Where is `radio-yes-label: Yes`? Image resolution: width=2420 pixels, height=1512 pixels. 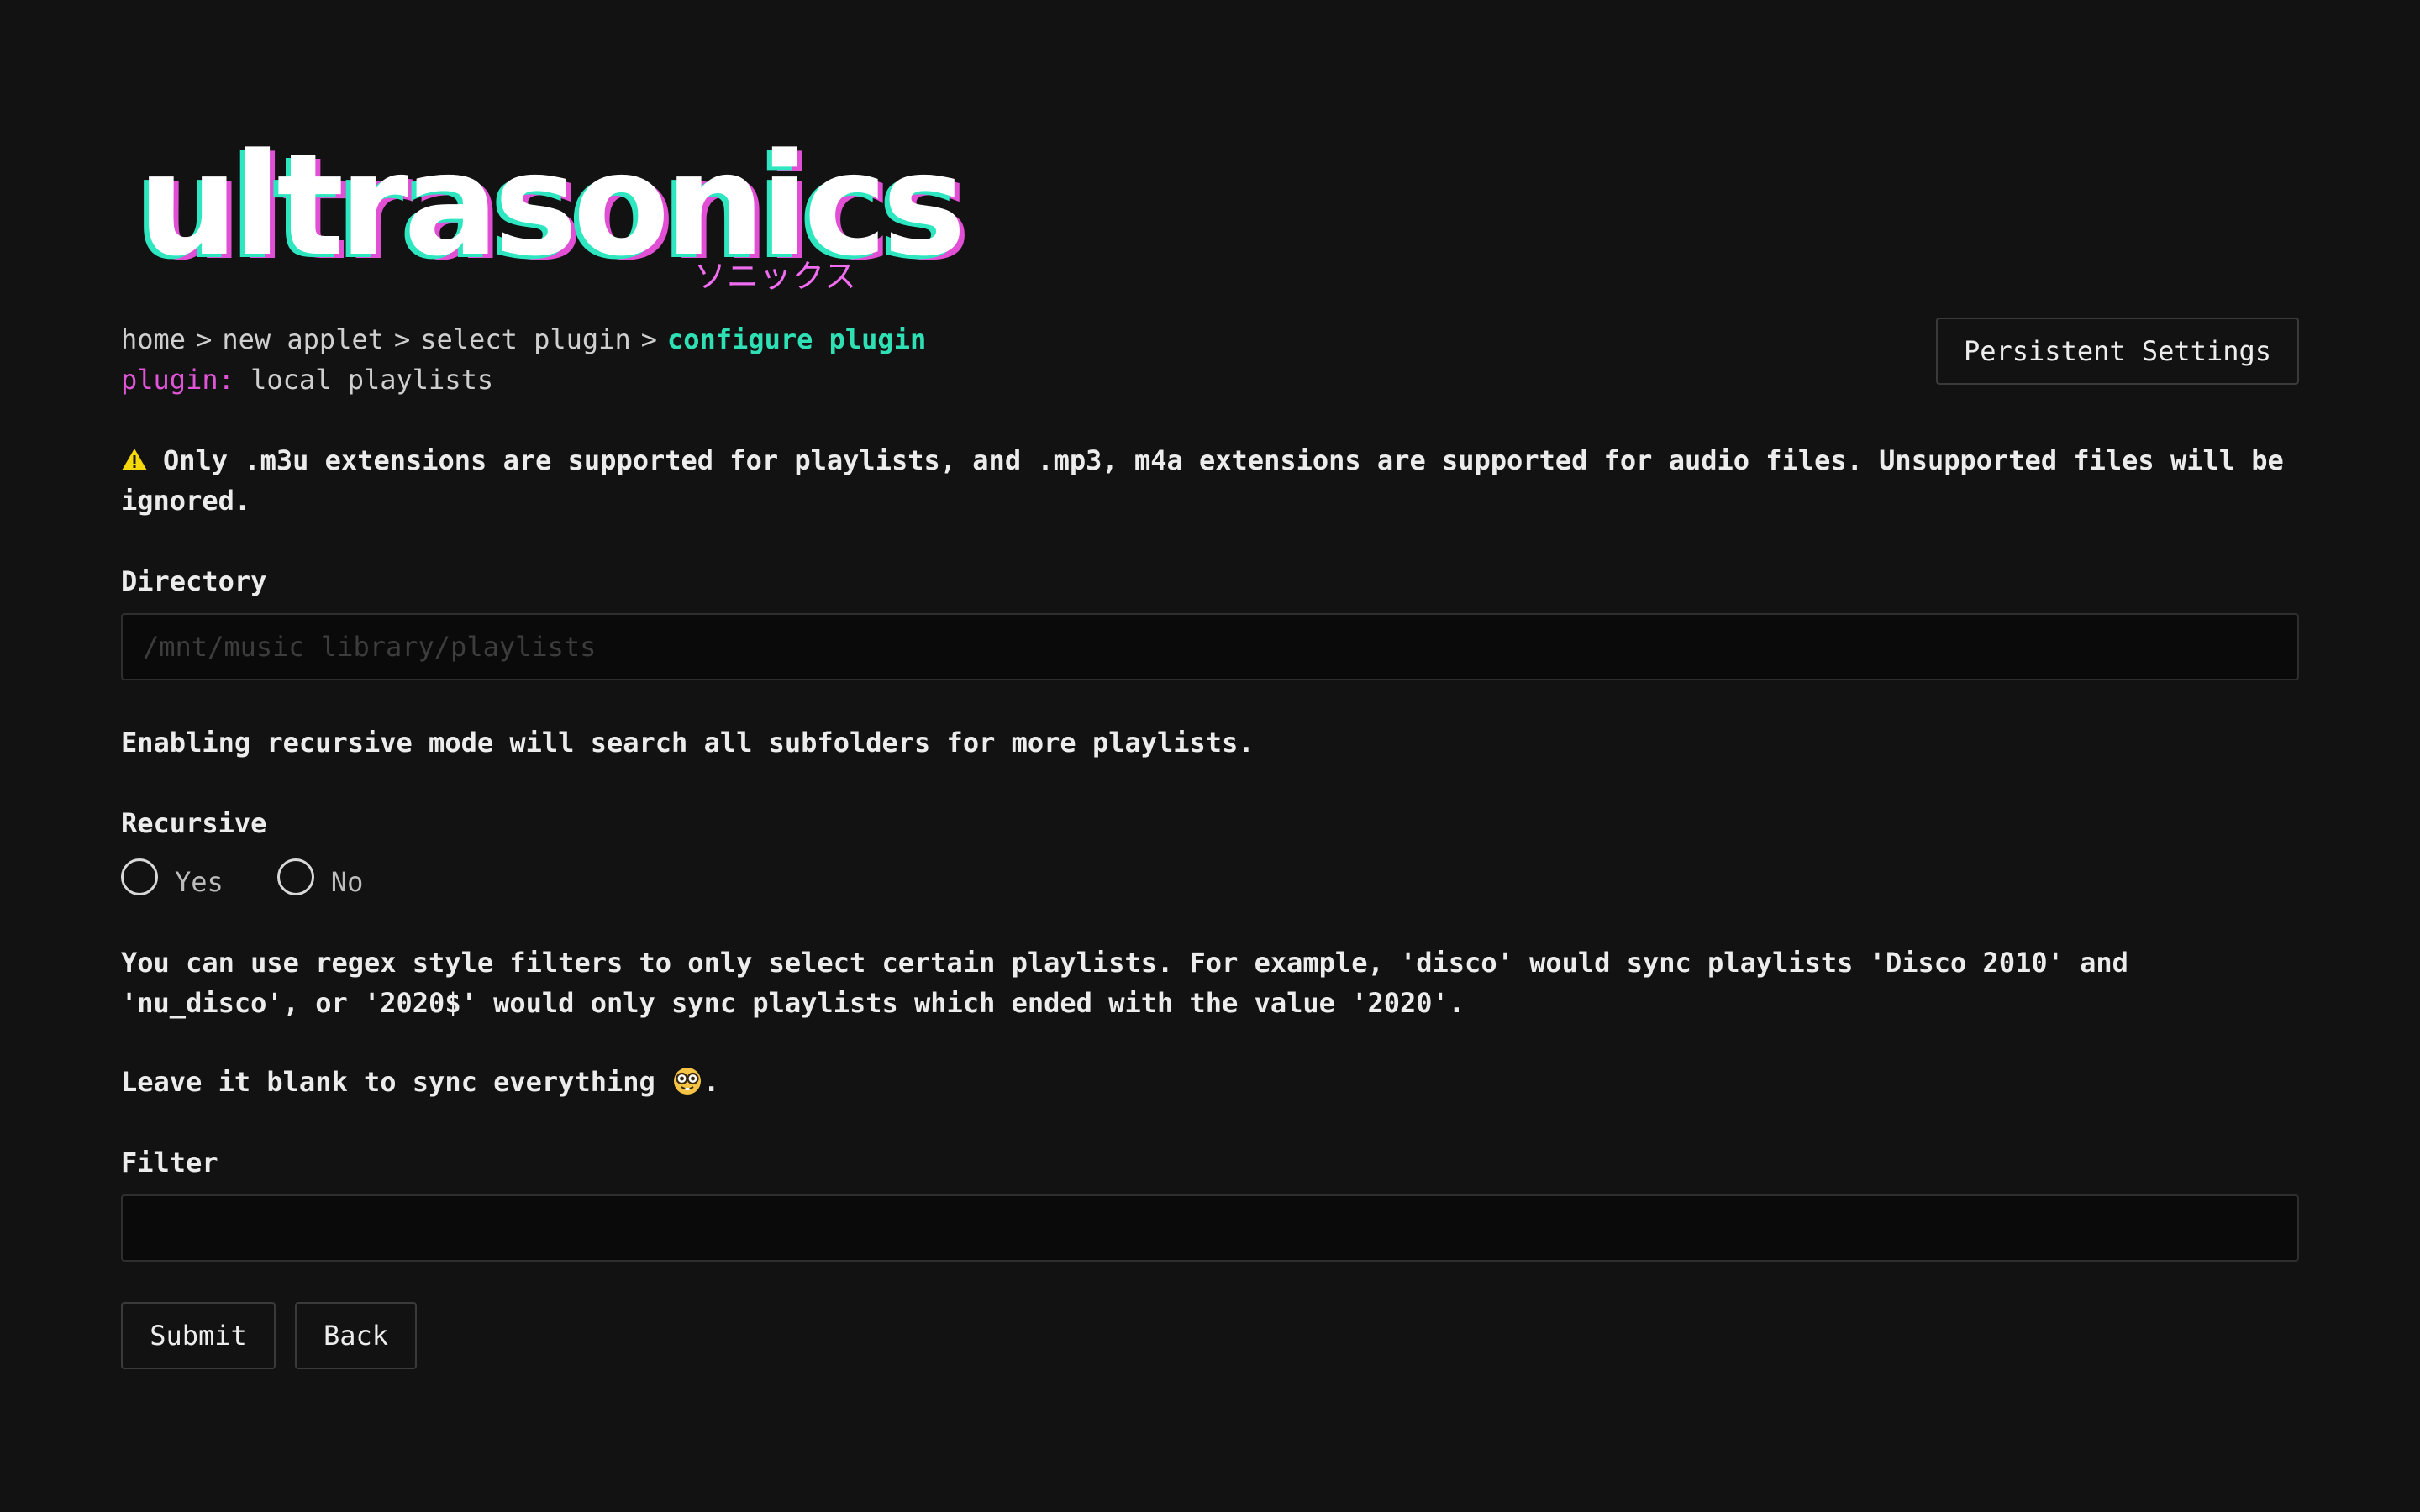
radio-yes-label: Yes is located at coordinates (199, 882).